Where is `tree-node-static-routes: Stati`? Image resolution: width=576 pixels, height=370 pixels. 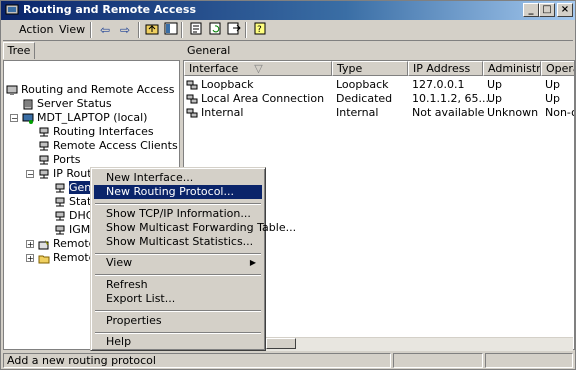 tree-node-static-routes: Stati is located at coordinates (74, 201).